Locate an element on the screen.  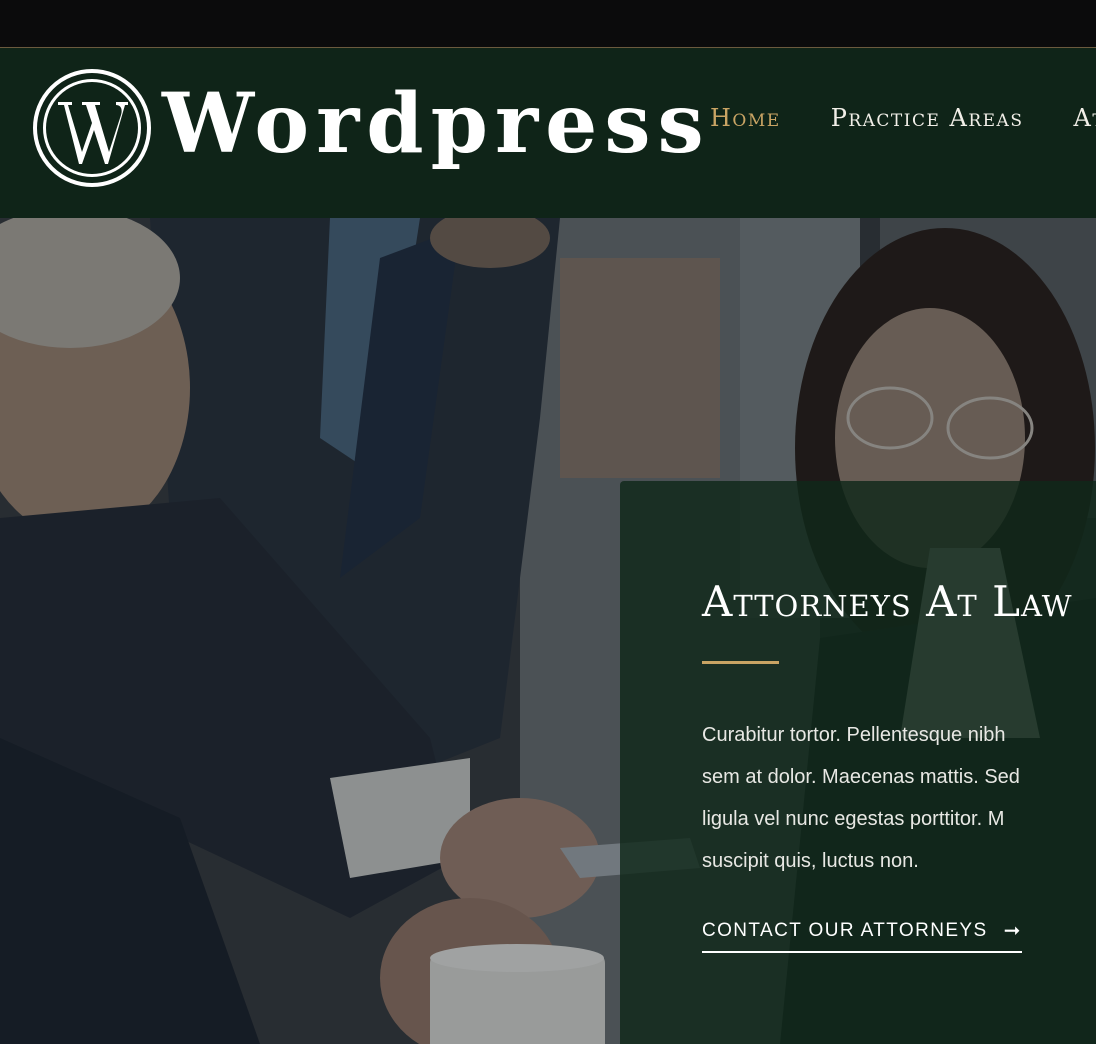
top-bar is located at coordinates (548, 24).